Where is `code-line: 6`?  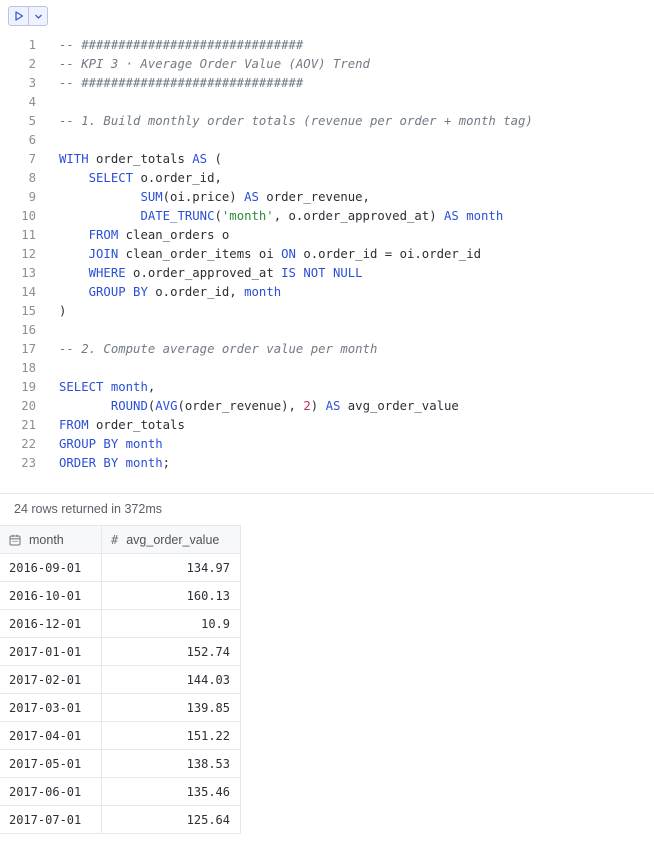
code-line: 6 is located at coordinates (327, 140).